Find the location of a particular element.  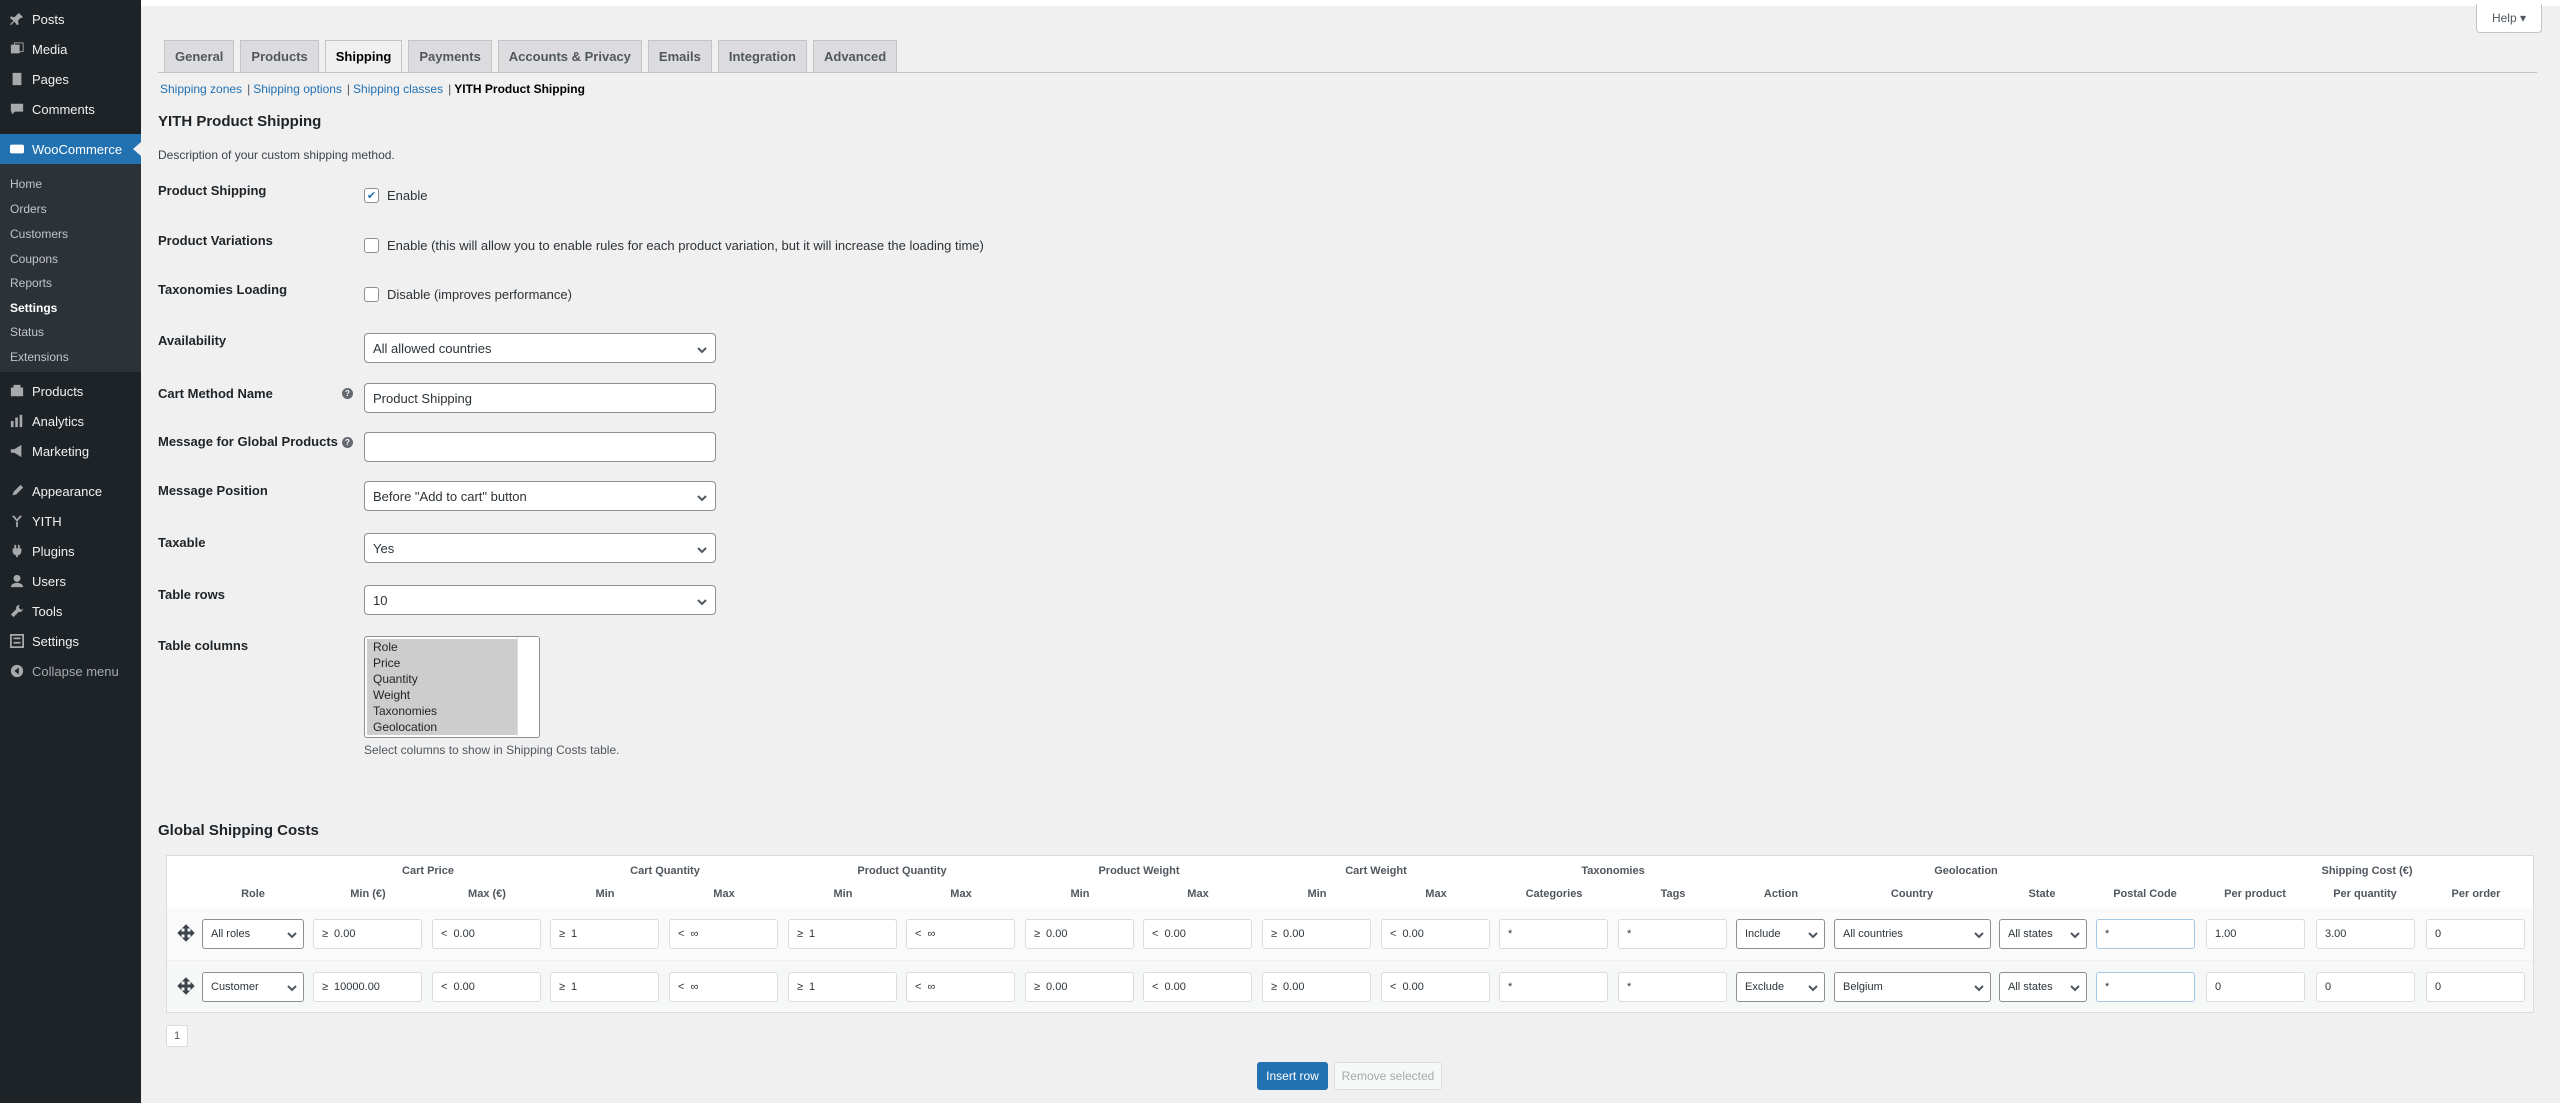

submenu-extensions: Extensions is located at coordinates (70, 357).